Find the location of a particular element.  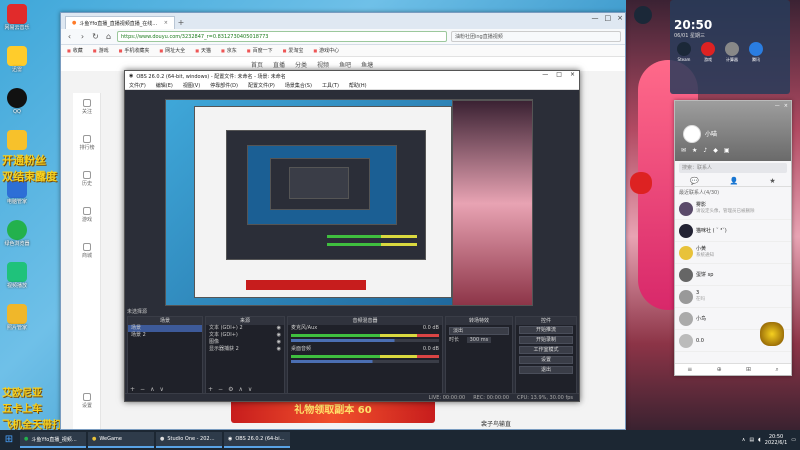

source-item: 文本 (GDI+) 2 ◉ is located at coordinates (245, 328).